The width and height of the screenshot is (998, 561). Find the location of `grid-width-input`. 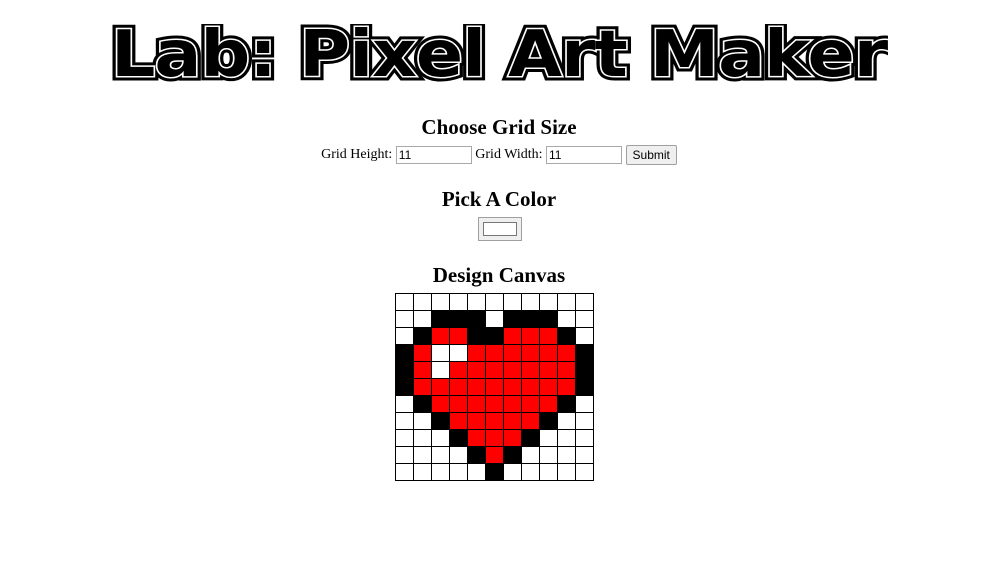

grid-width-input is located at coordinates (584, 155).